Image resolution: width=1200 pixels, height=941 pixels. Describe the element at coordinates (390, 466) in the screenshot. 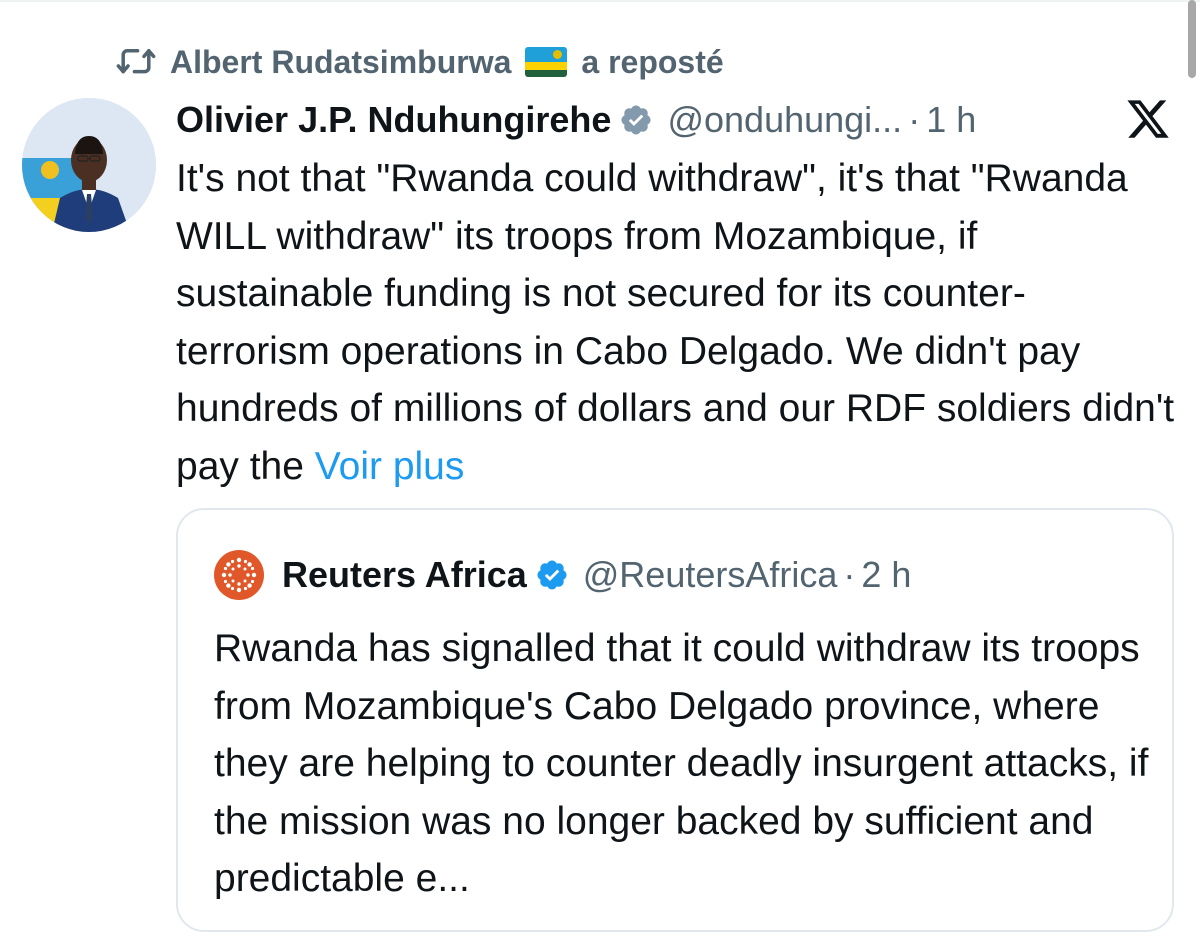

I see `see-more-link: Voir plus` at that location.